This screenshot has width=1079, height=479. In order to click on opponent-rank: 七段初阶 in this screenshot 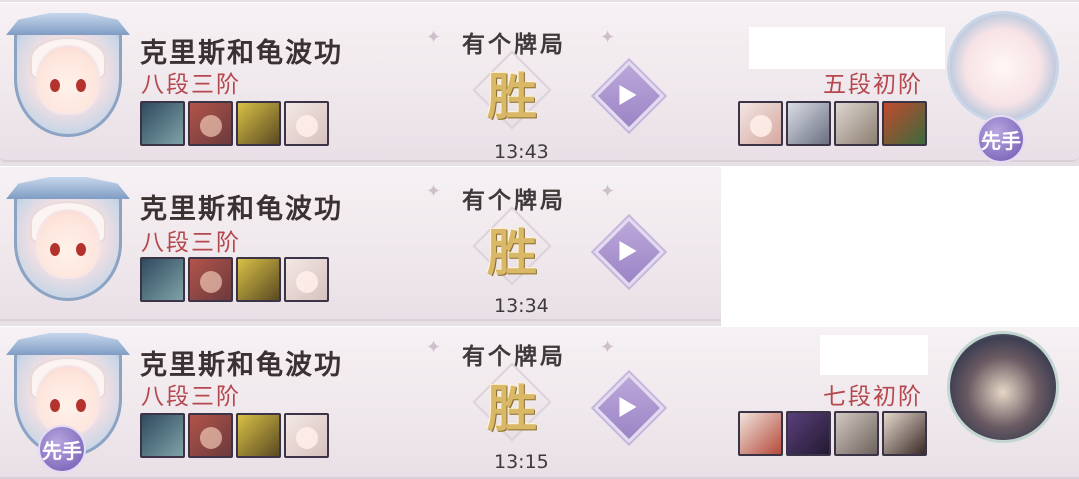, I will do `click(873, 397)`.